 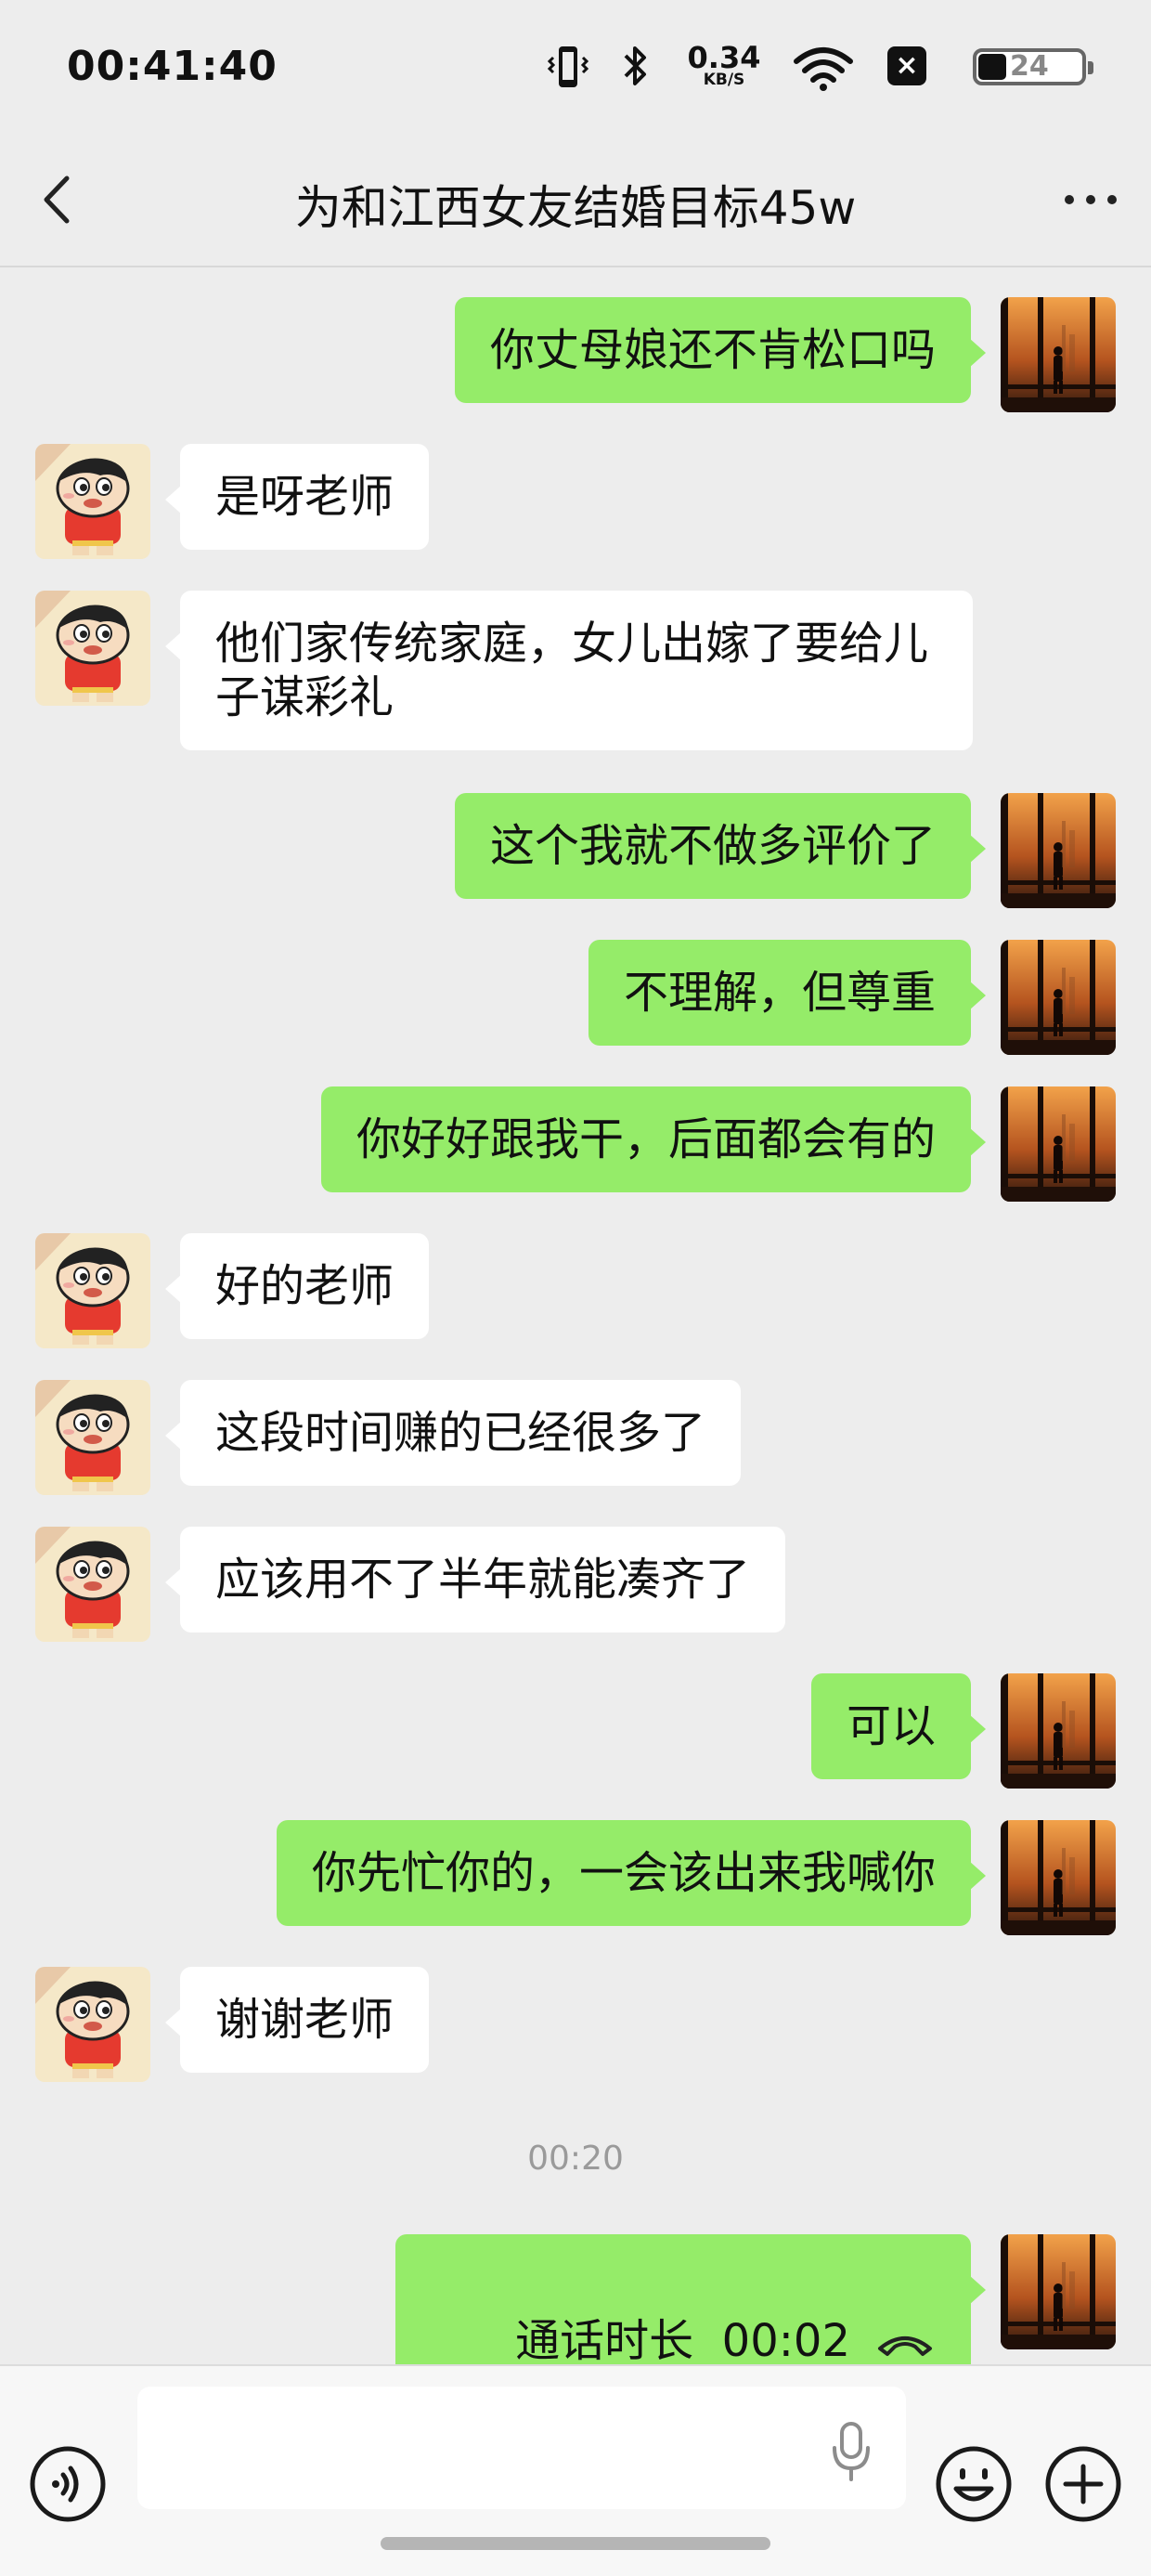 What do you see at coordinates (475, 1580) in the screenshot?
I see `message-bubble-received: 应该用不了半年就能凑齐了` at bounding box center [475, 1580].